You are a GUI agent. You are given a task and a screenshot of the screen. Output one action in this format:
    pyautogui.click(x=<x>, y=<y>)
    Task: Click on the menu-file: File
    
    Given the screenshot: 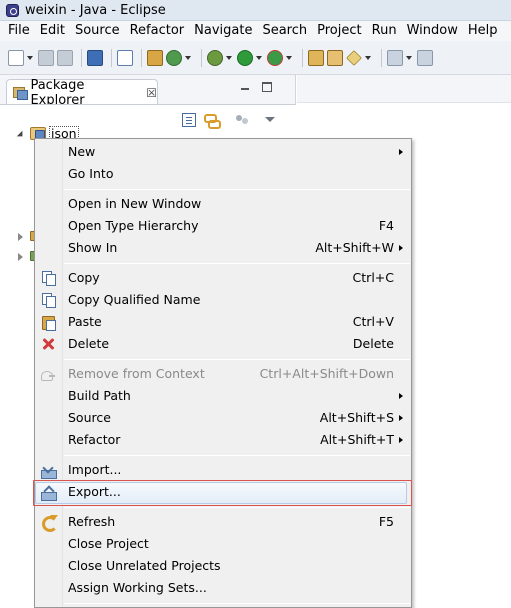 What is the action you would take?
    pyautogui.click(x=17, y=31)
    